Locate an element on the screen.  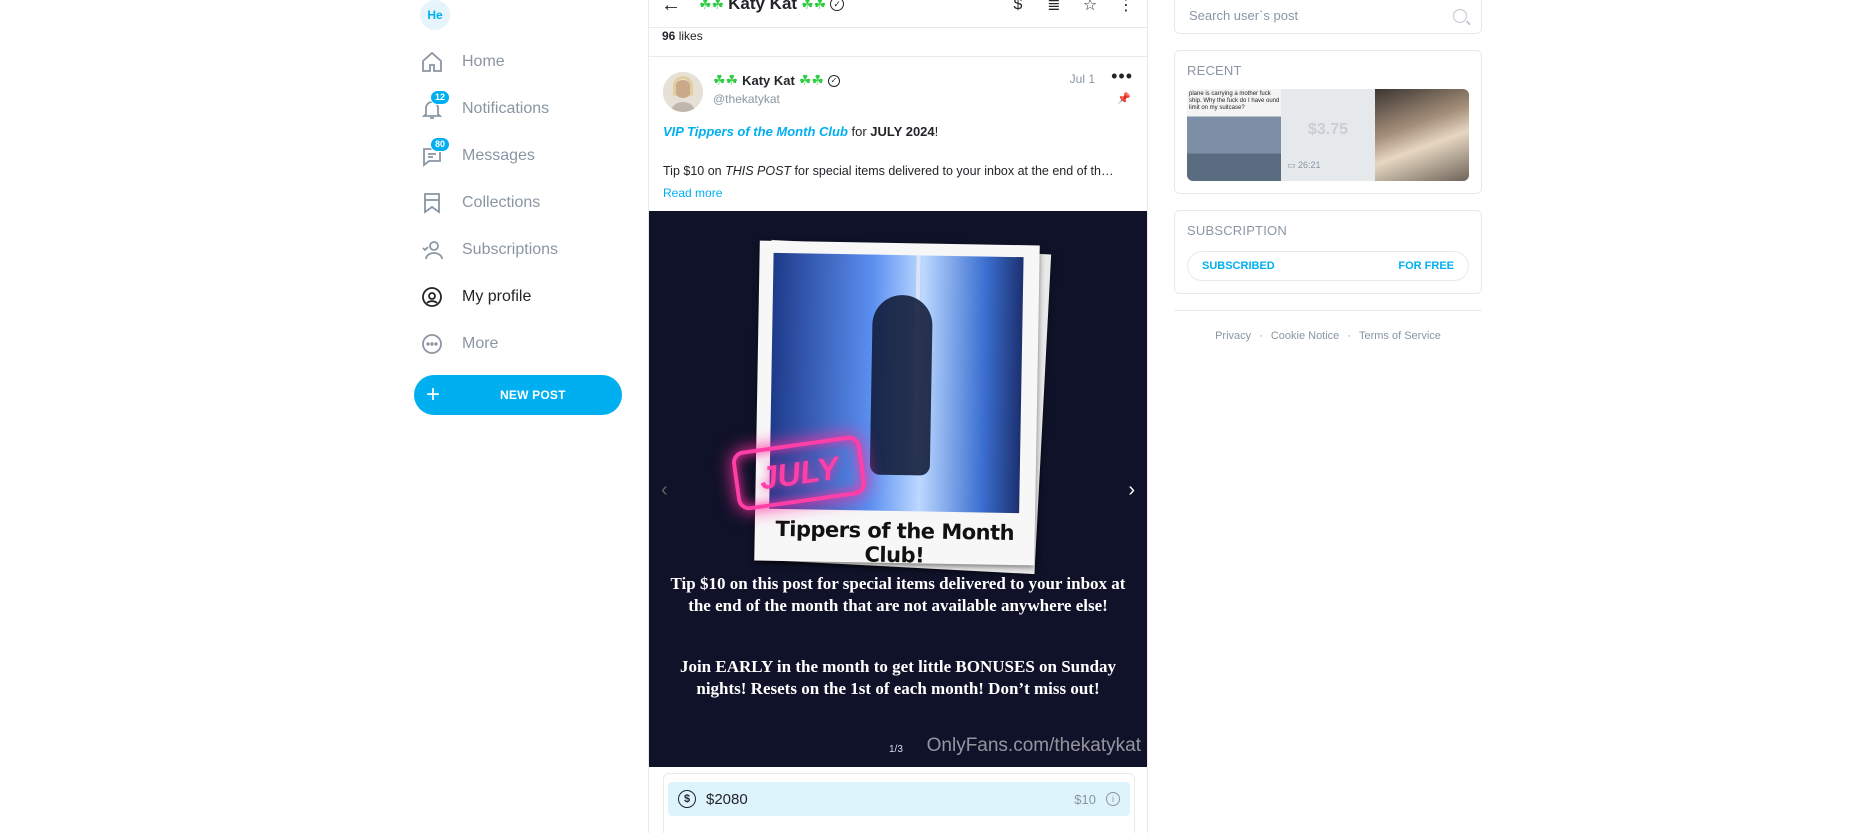
nav-messages: 80 Messages is located at coordinates (520, 155).